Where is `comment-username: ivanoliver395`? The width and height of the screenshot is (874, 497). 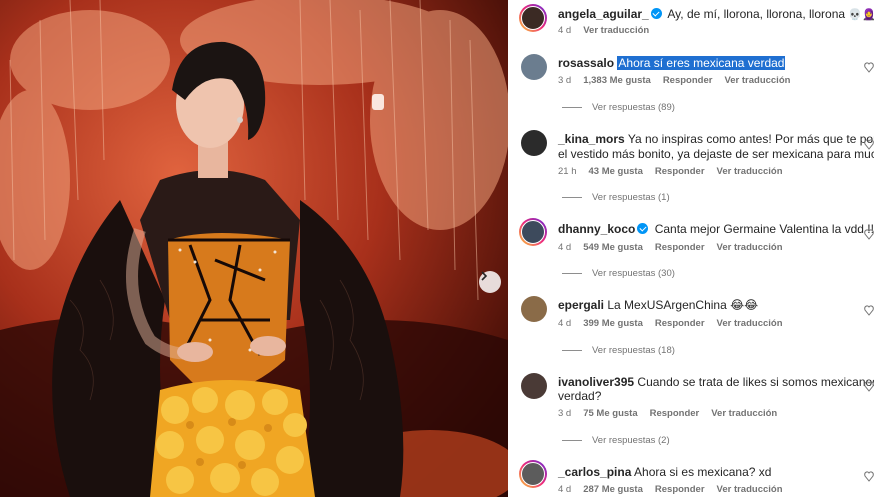 comment-username: ivanoliver395 is located at coordinates (596, 382).